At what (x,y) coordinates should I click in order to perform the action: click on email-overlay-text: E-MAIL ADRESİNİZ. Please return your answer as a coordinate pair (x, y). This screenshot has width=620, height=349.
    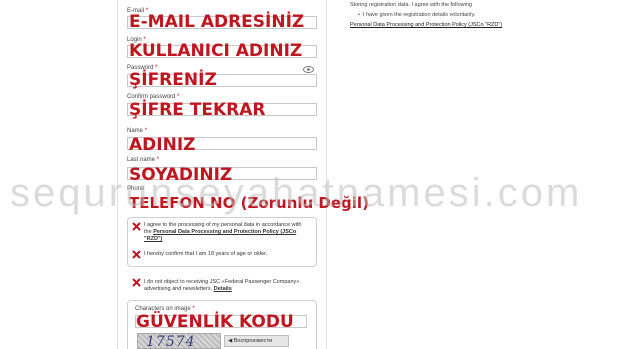
    Looking at the image, I should click on (217, 22).